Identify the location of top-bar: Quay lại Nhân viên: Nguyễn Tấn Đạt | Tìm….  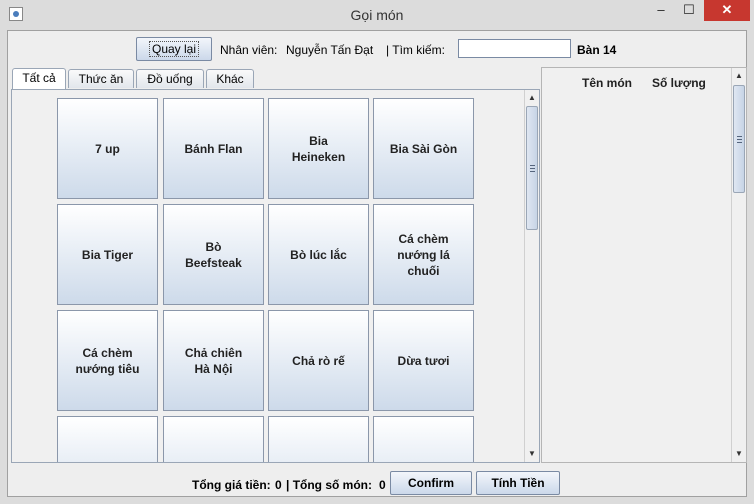
(377, 49).